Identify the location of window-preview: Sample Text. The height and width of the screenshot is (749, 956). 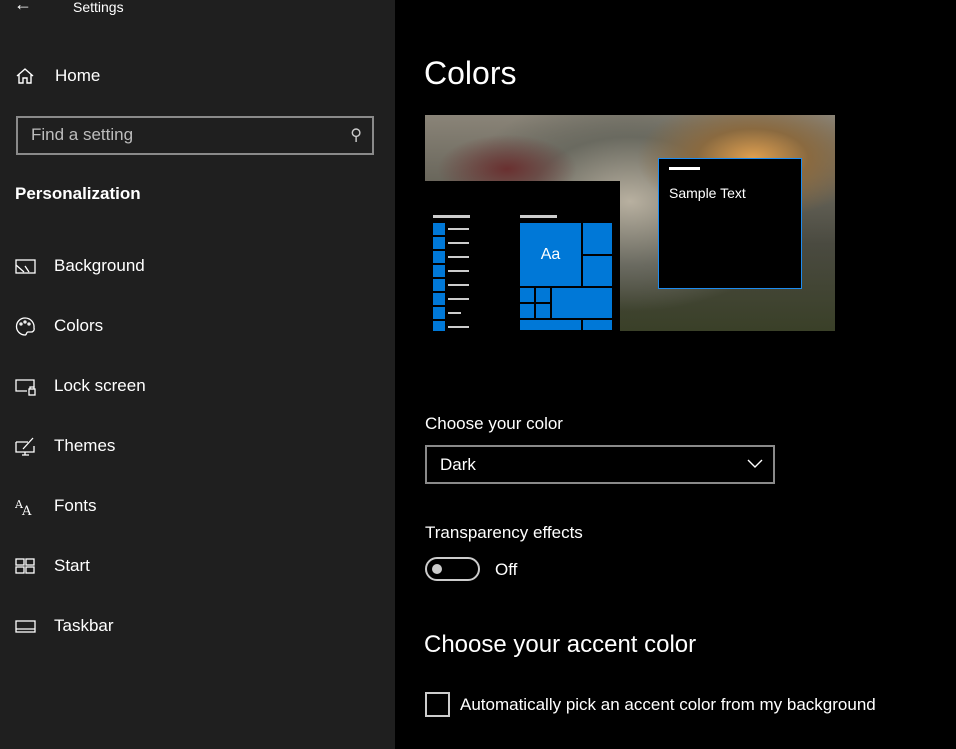
(730, 223).